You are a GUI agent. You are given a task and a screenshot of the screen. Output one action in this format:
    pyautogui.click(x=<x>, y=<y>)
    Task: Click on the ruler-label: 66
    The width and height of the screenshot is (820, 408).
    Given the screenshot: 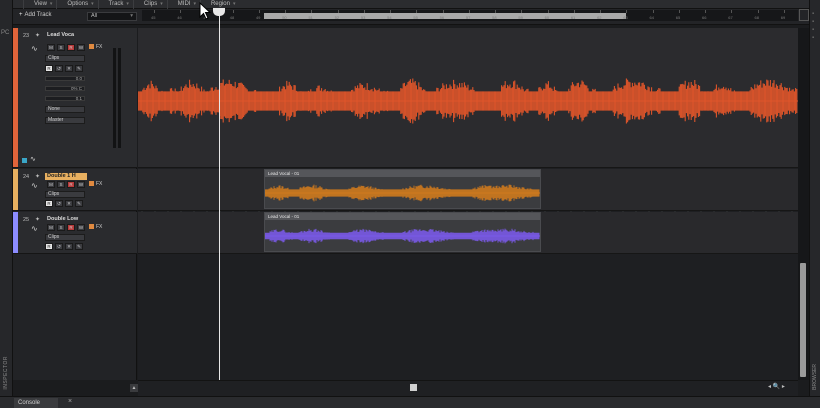 What is the action you would take?
    pyautogui.click(x=704, y=17)
    